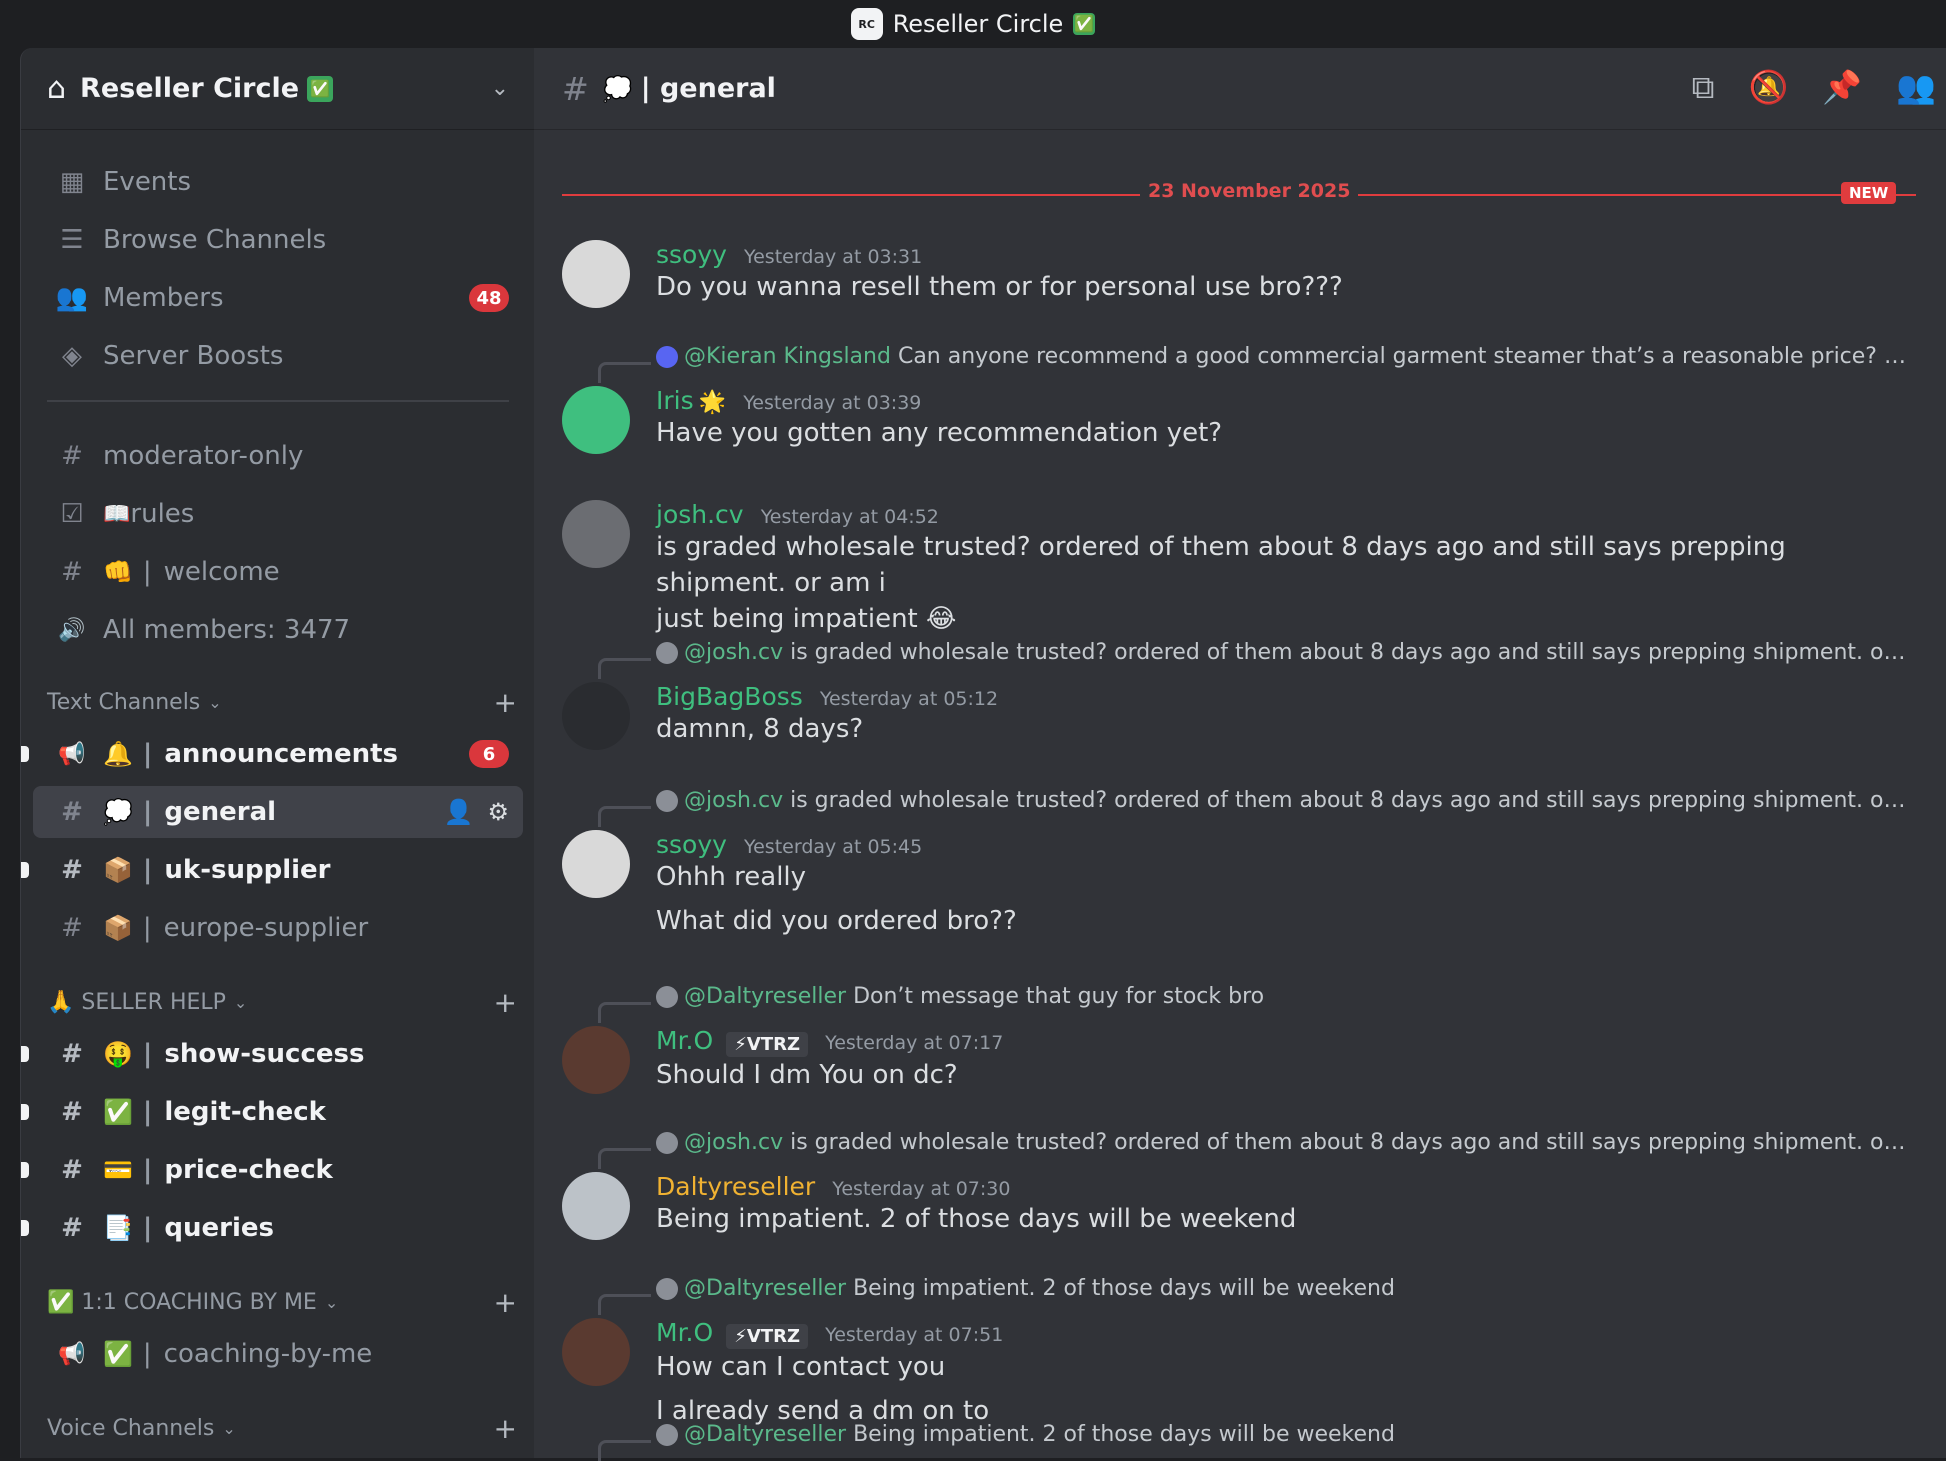  What do you see at coordinates (272, 1112) in the screenshot?
I see `channel-legit-check: # ✅ | legit-check` at bounding box center [272, 1112].